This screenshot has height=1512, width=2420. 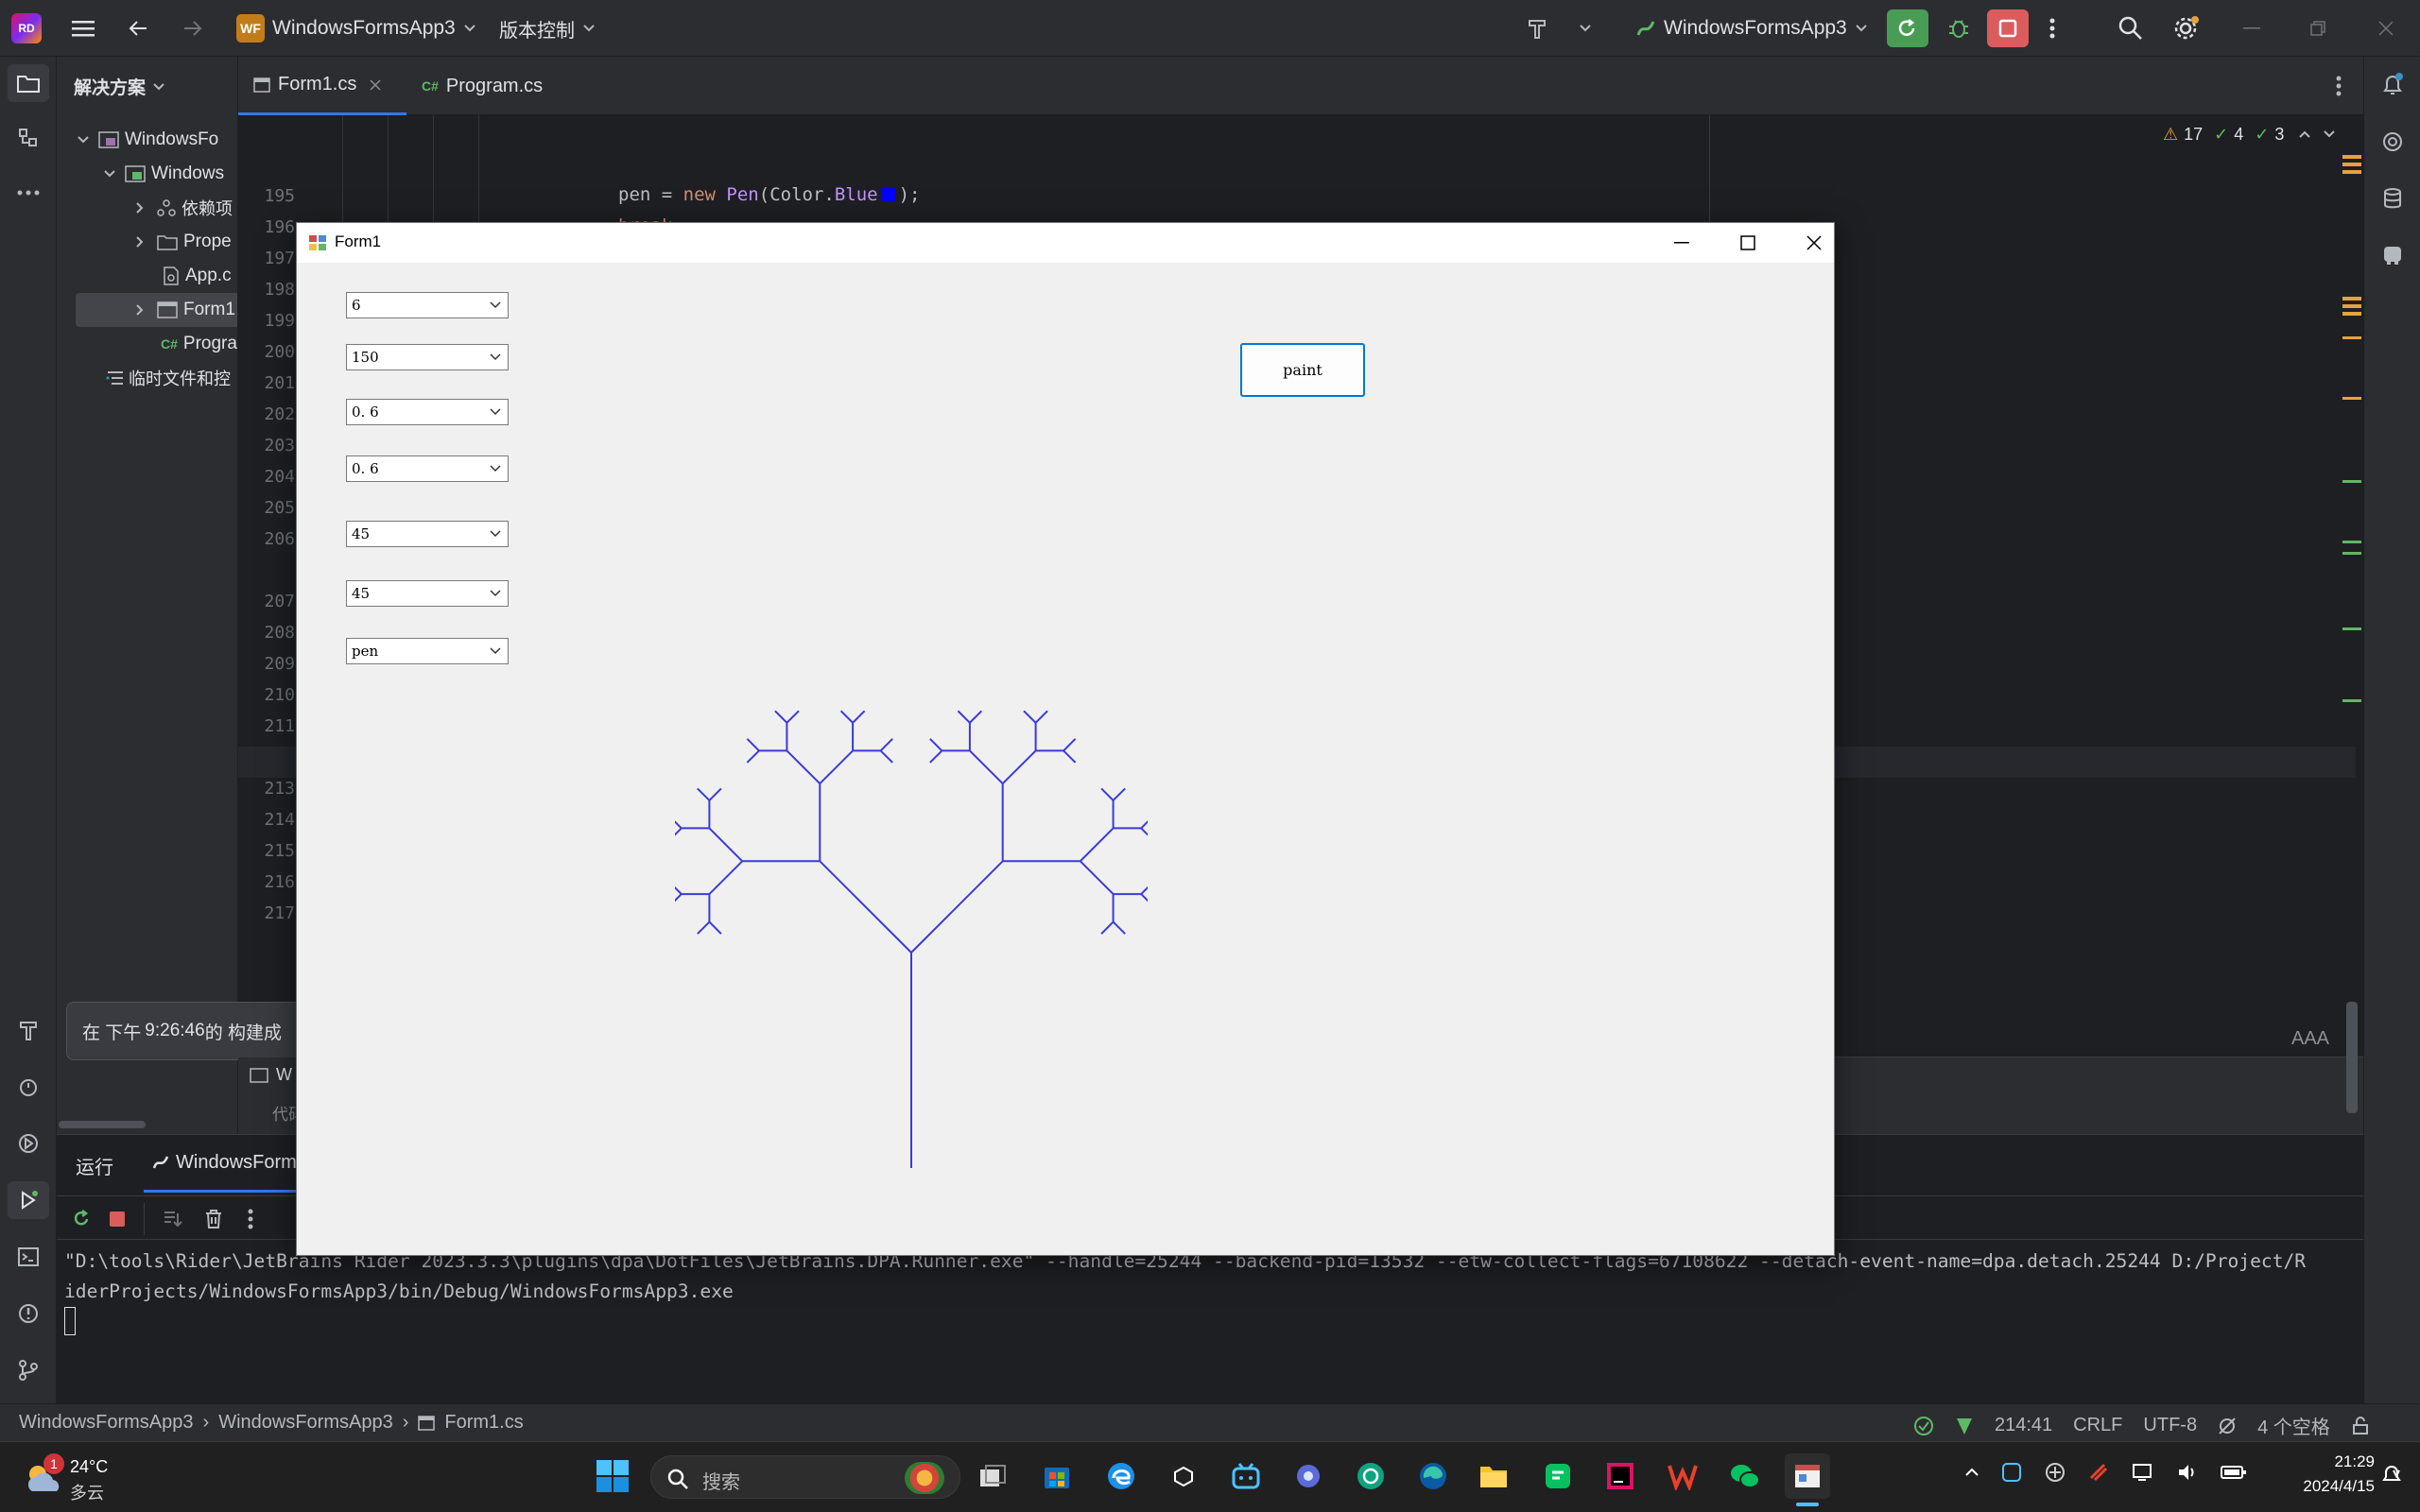 What do you see at coordinates (193, 28) in the screenshot?
I see `forward-arrow-icon` at bounding box center [193, 28].